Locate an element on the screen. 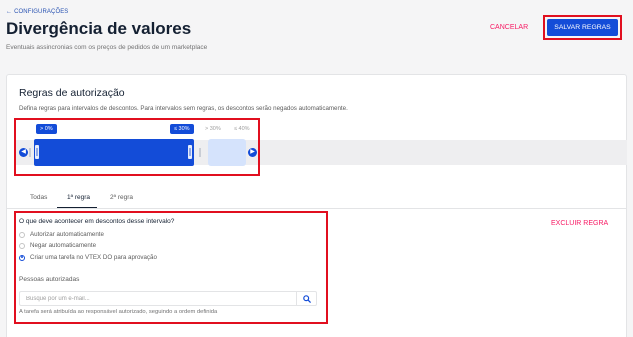  back-link: ← CONFIGURAÇÕES is located at coordinates (37, 12).